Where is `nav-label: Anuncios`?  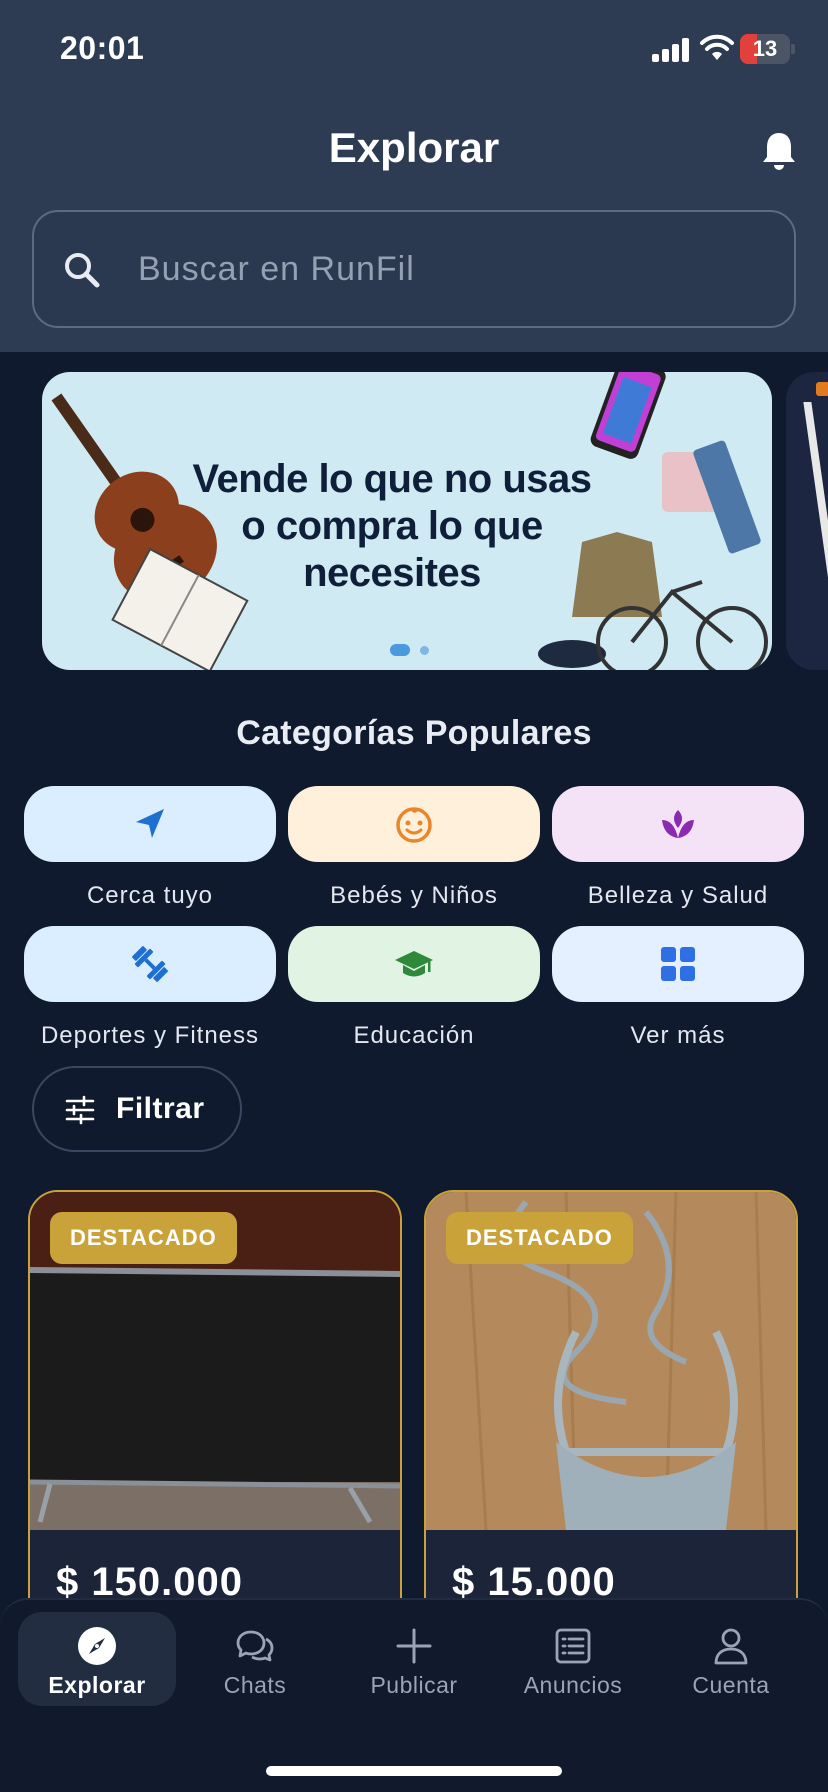 nav-label: Anuncios is located at coordinates (573, 1685).